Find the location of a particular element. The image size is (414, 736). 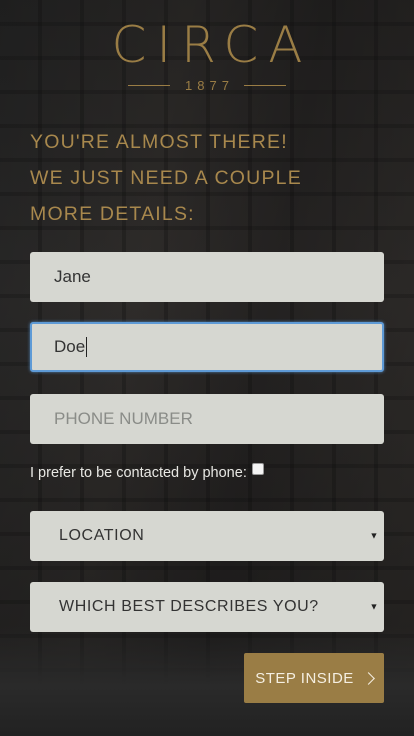

last-name-field: Doe is located at coordinates (207, 347).